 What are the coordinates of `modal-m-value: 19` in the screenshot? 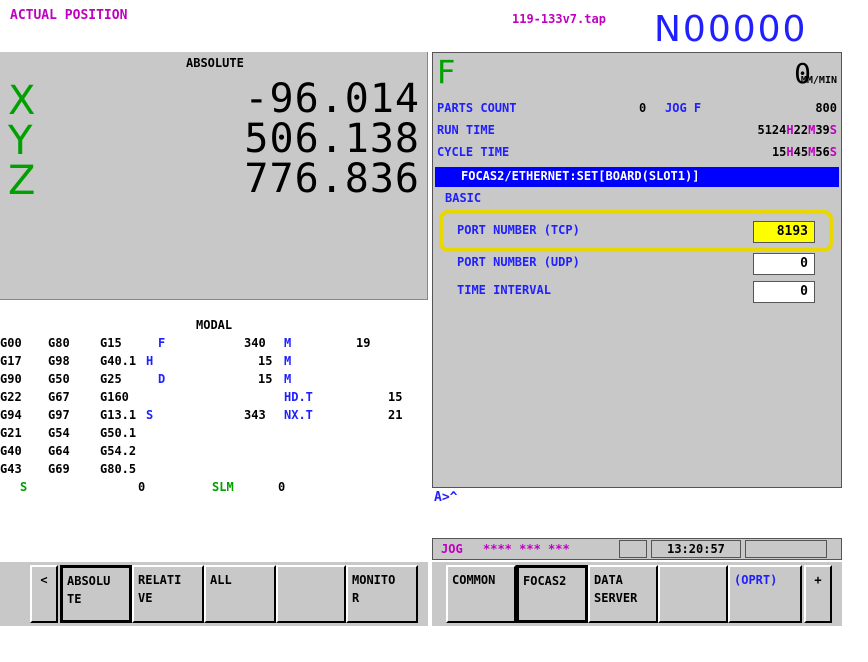 It's located at (363, 343).